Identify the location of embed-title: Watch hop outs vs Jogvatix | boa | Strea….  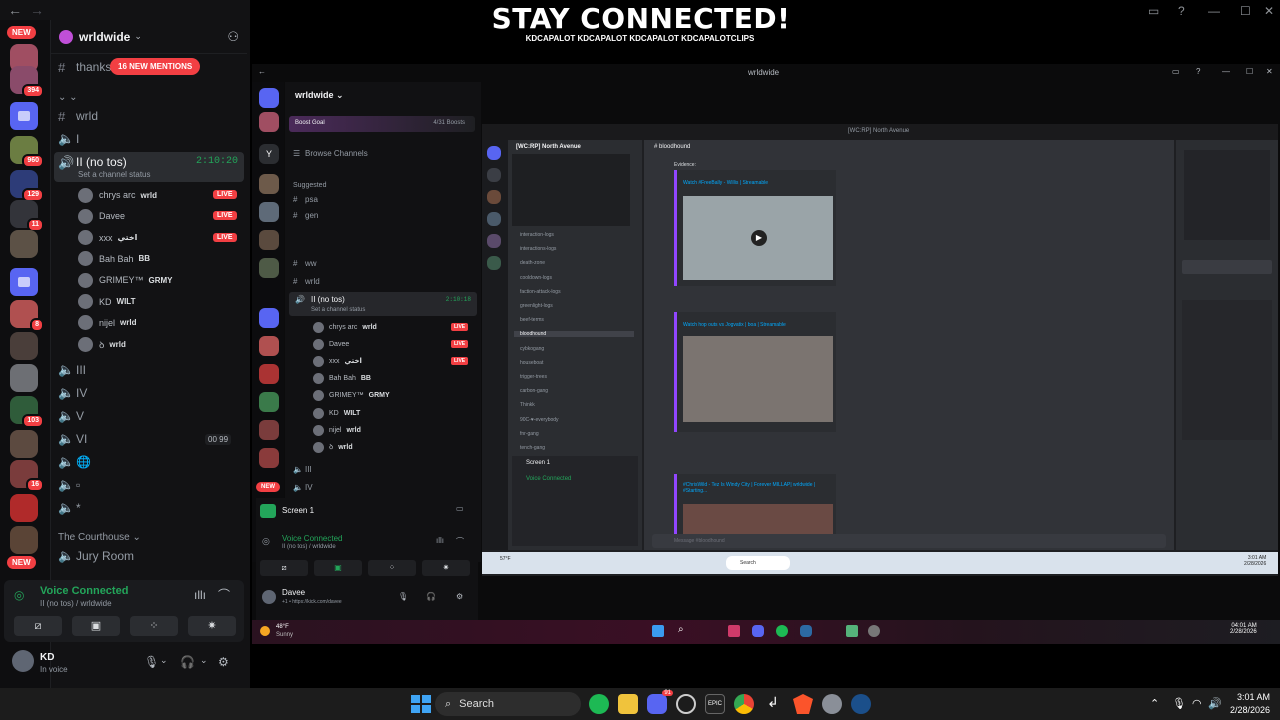
(734, 325).